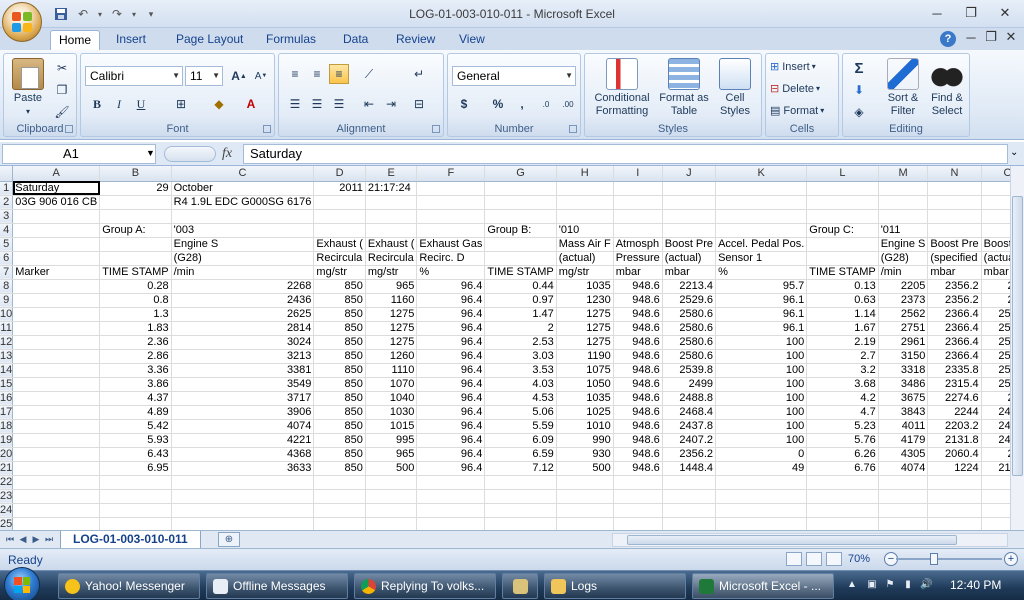 The image size is (1024, 600). I want to click on cell: 1275, so click(585, 342).